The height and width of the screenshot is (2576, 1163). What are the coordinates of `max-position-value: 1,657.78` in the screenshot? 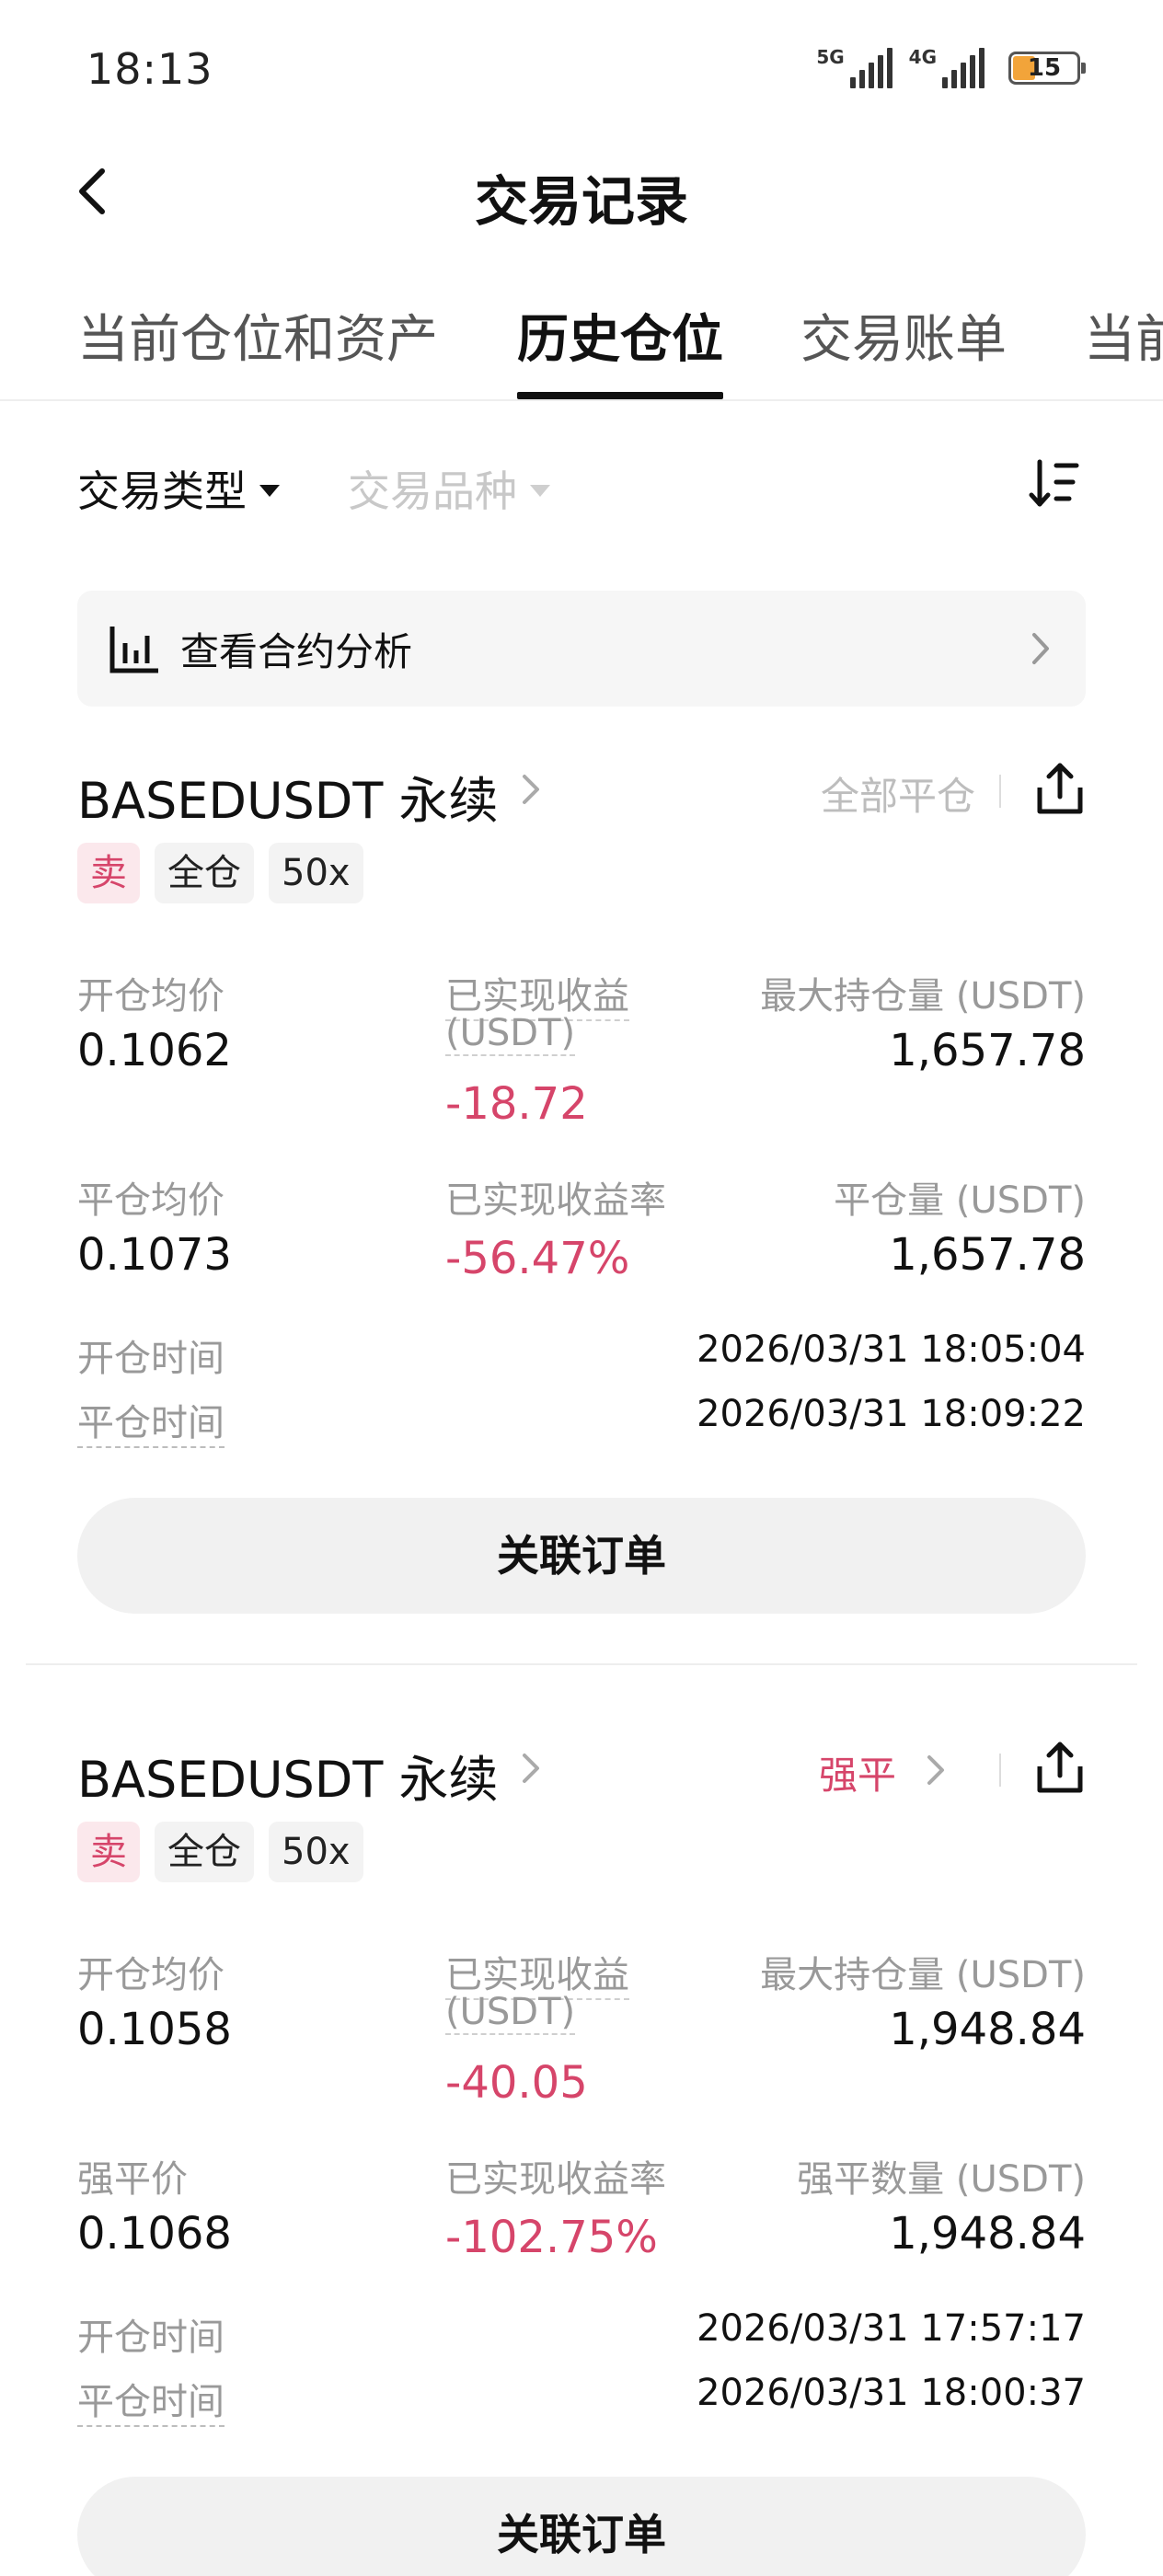 It's located at (987, 1050).